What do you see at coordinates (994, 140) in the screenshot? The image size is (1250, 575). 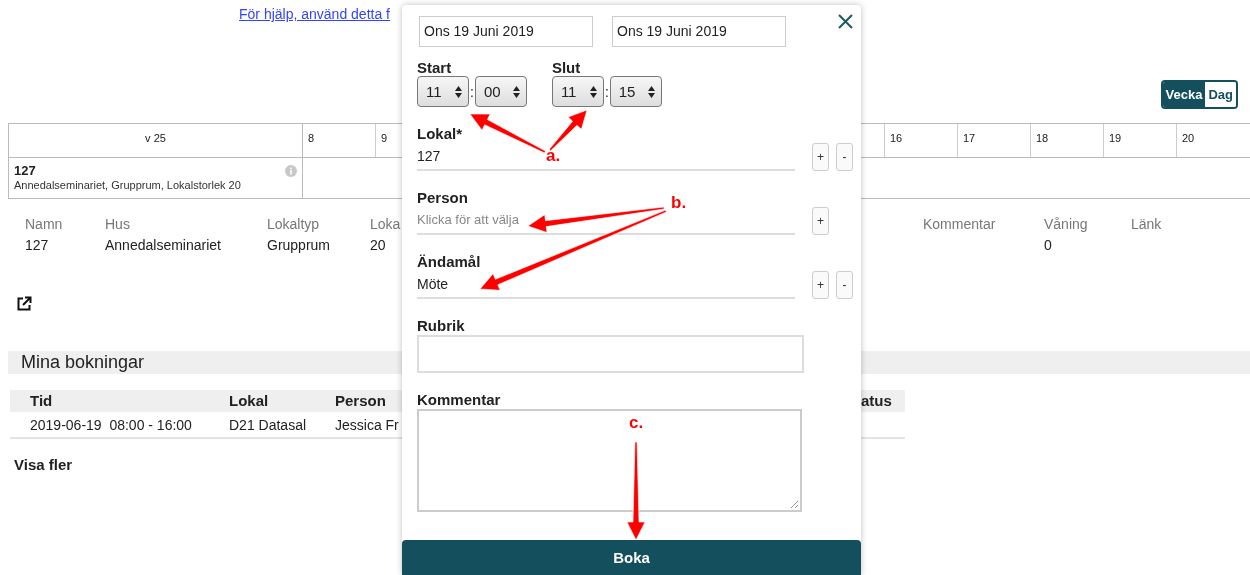 I see `hour-header: 17` at bounding box center [994, 140].